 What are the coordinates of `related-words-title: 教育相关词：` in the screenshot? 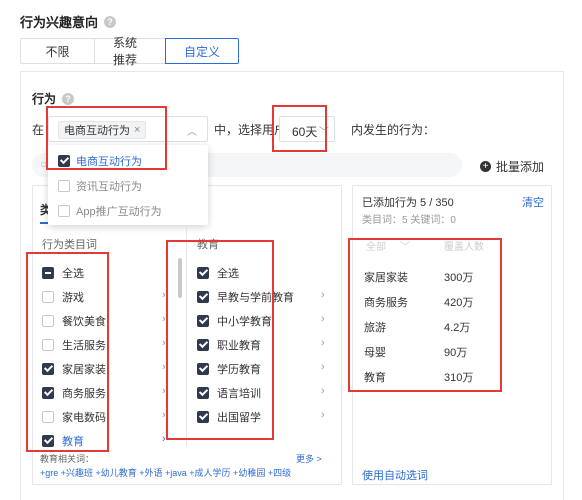 It's located at (67, 459).